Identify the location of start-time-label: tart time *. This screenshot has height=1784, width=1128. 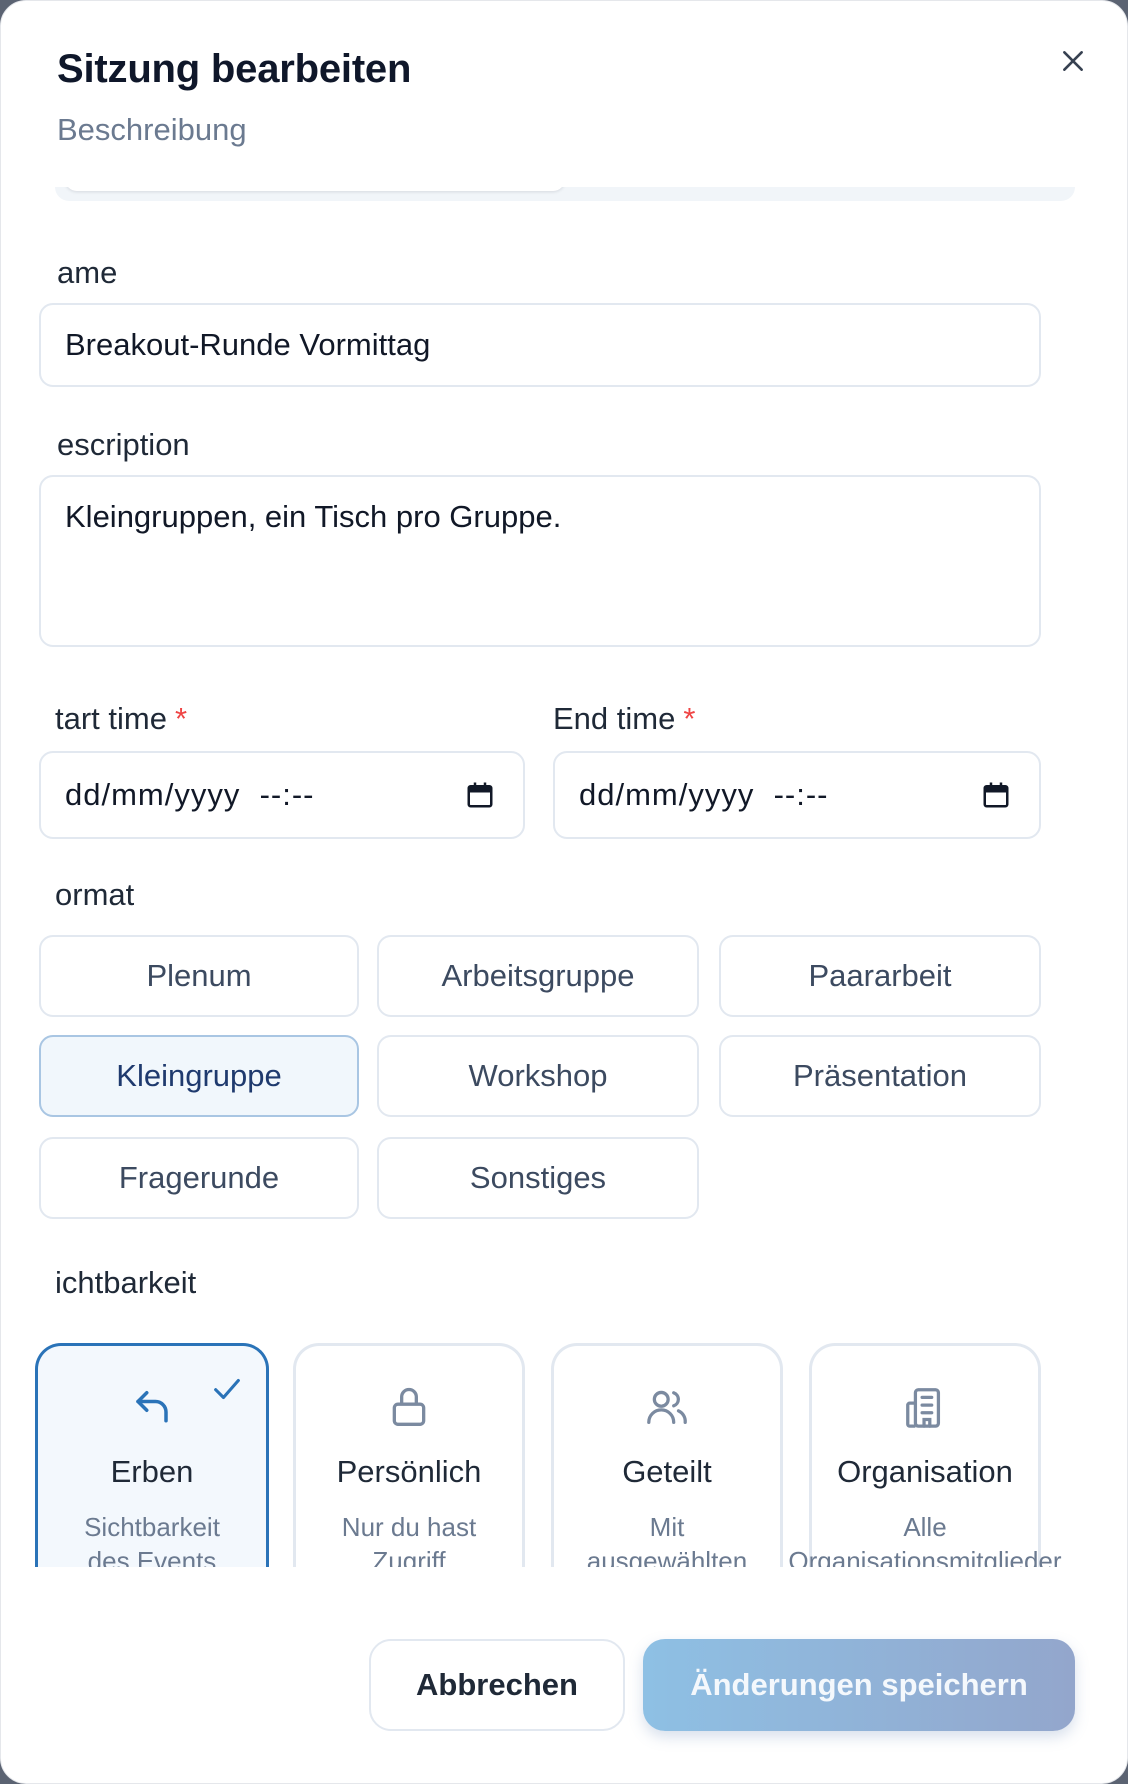
(121, 719).